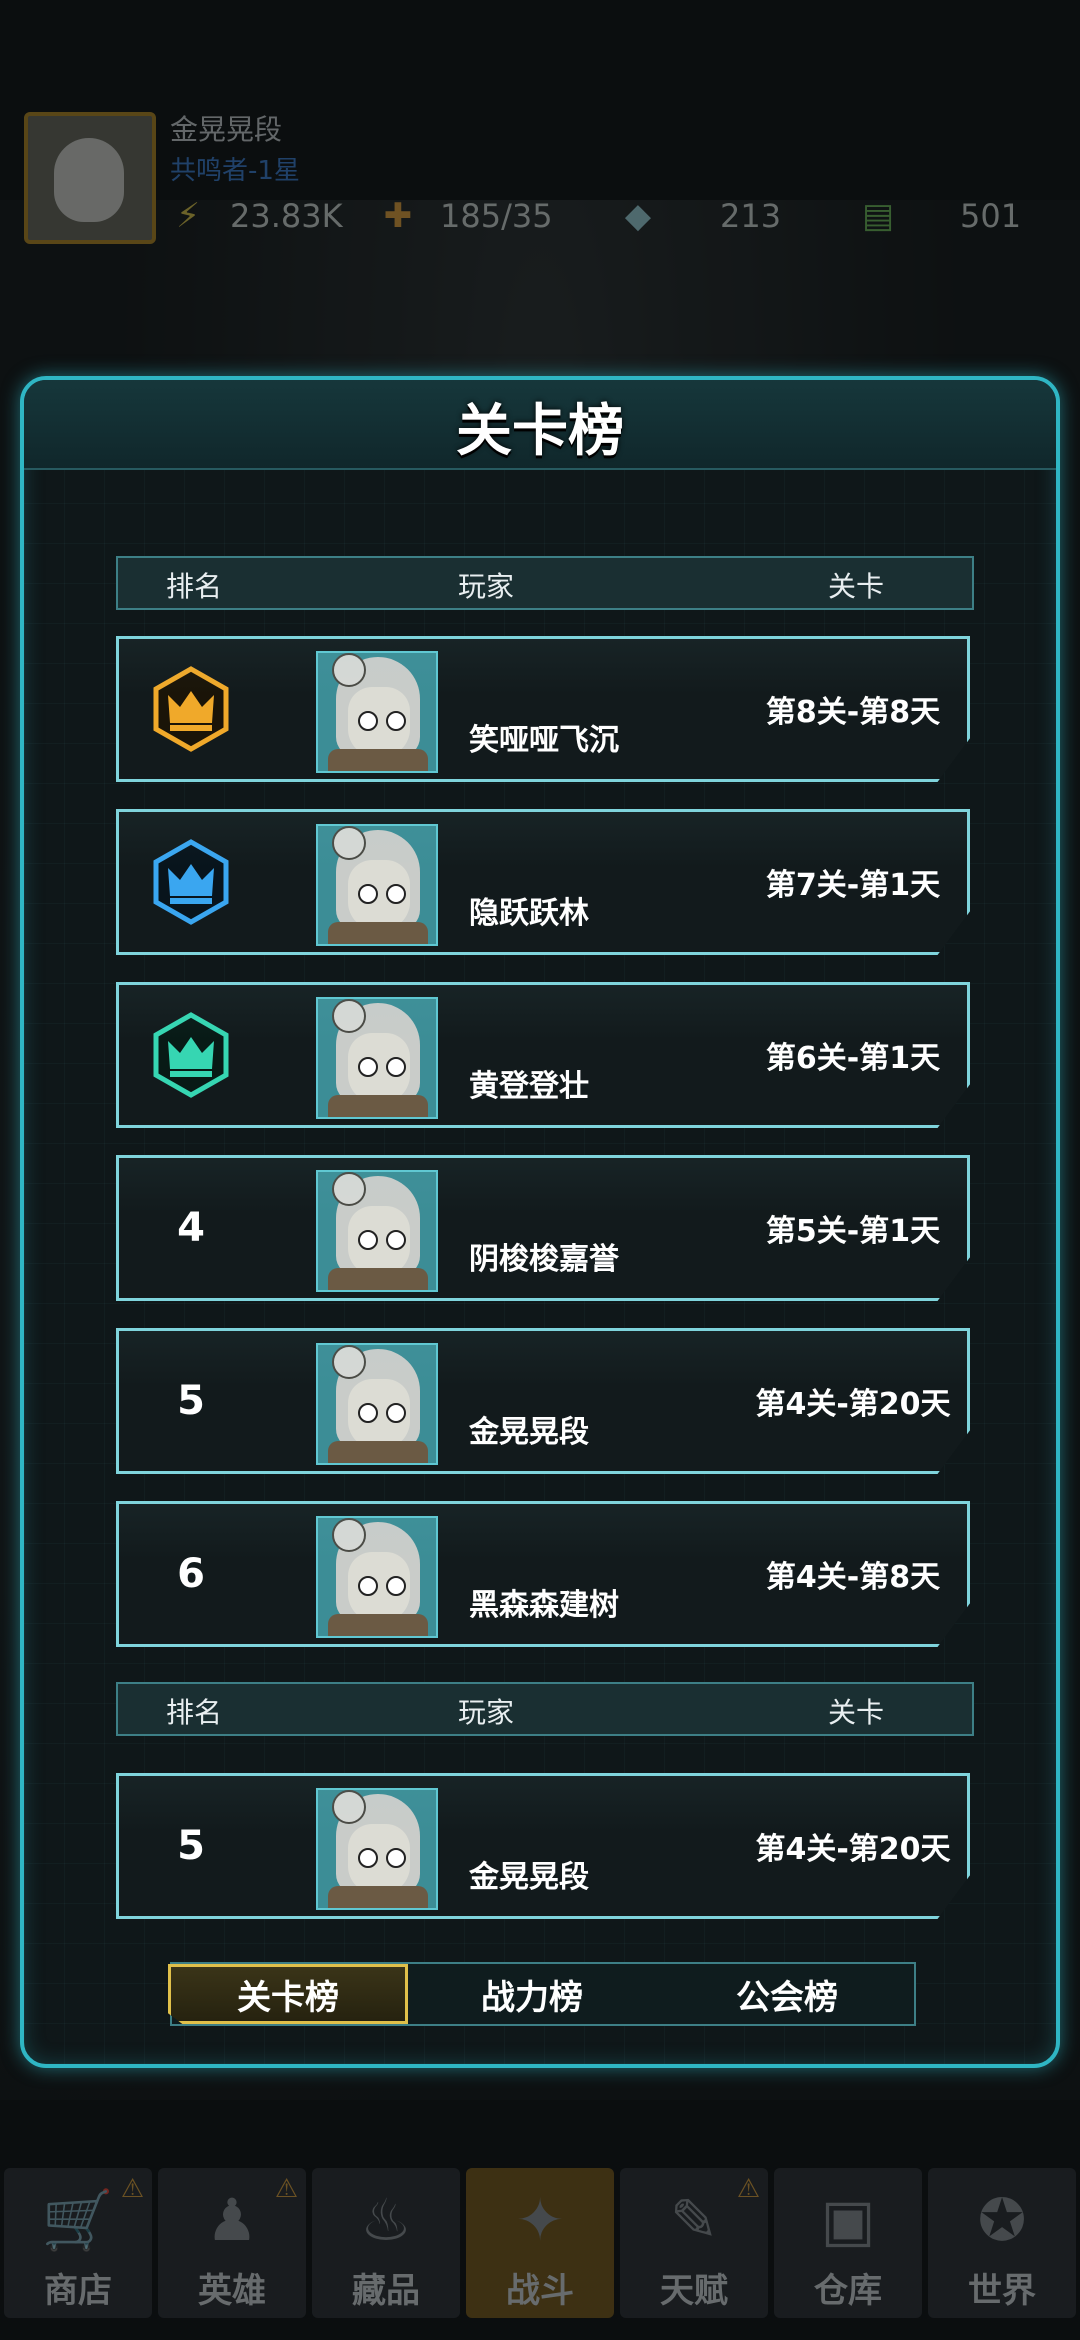 This screenshot has height=2340, width=1080. What do you see at coordinates (529, 913) in the screenshot?
I see `player-name: 隐跃跃林` at bounding box center [529, 913].